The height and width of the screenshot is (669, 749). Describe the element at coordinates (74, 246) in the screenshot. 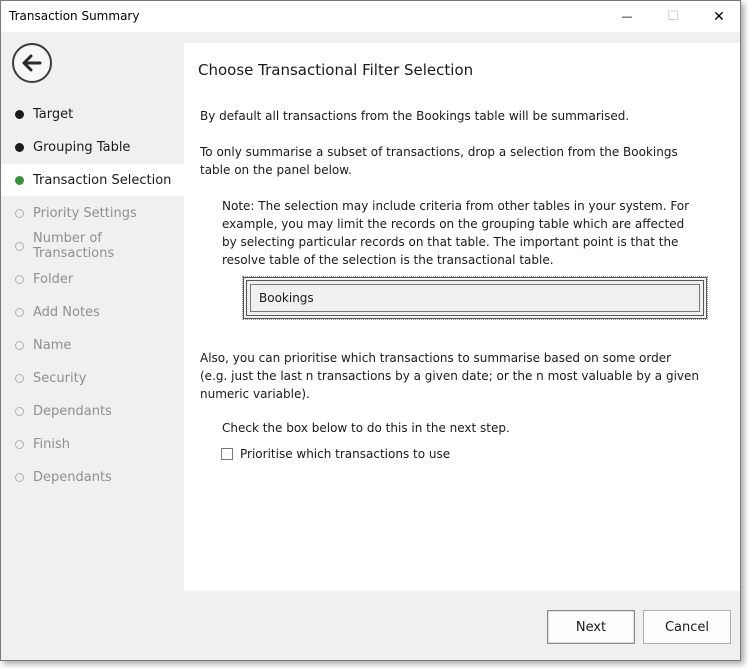

I see `sidebar-step-label: Number of Transactions` at that location.